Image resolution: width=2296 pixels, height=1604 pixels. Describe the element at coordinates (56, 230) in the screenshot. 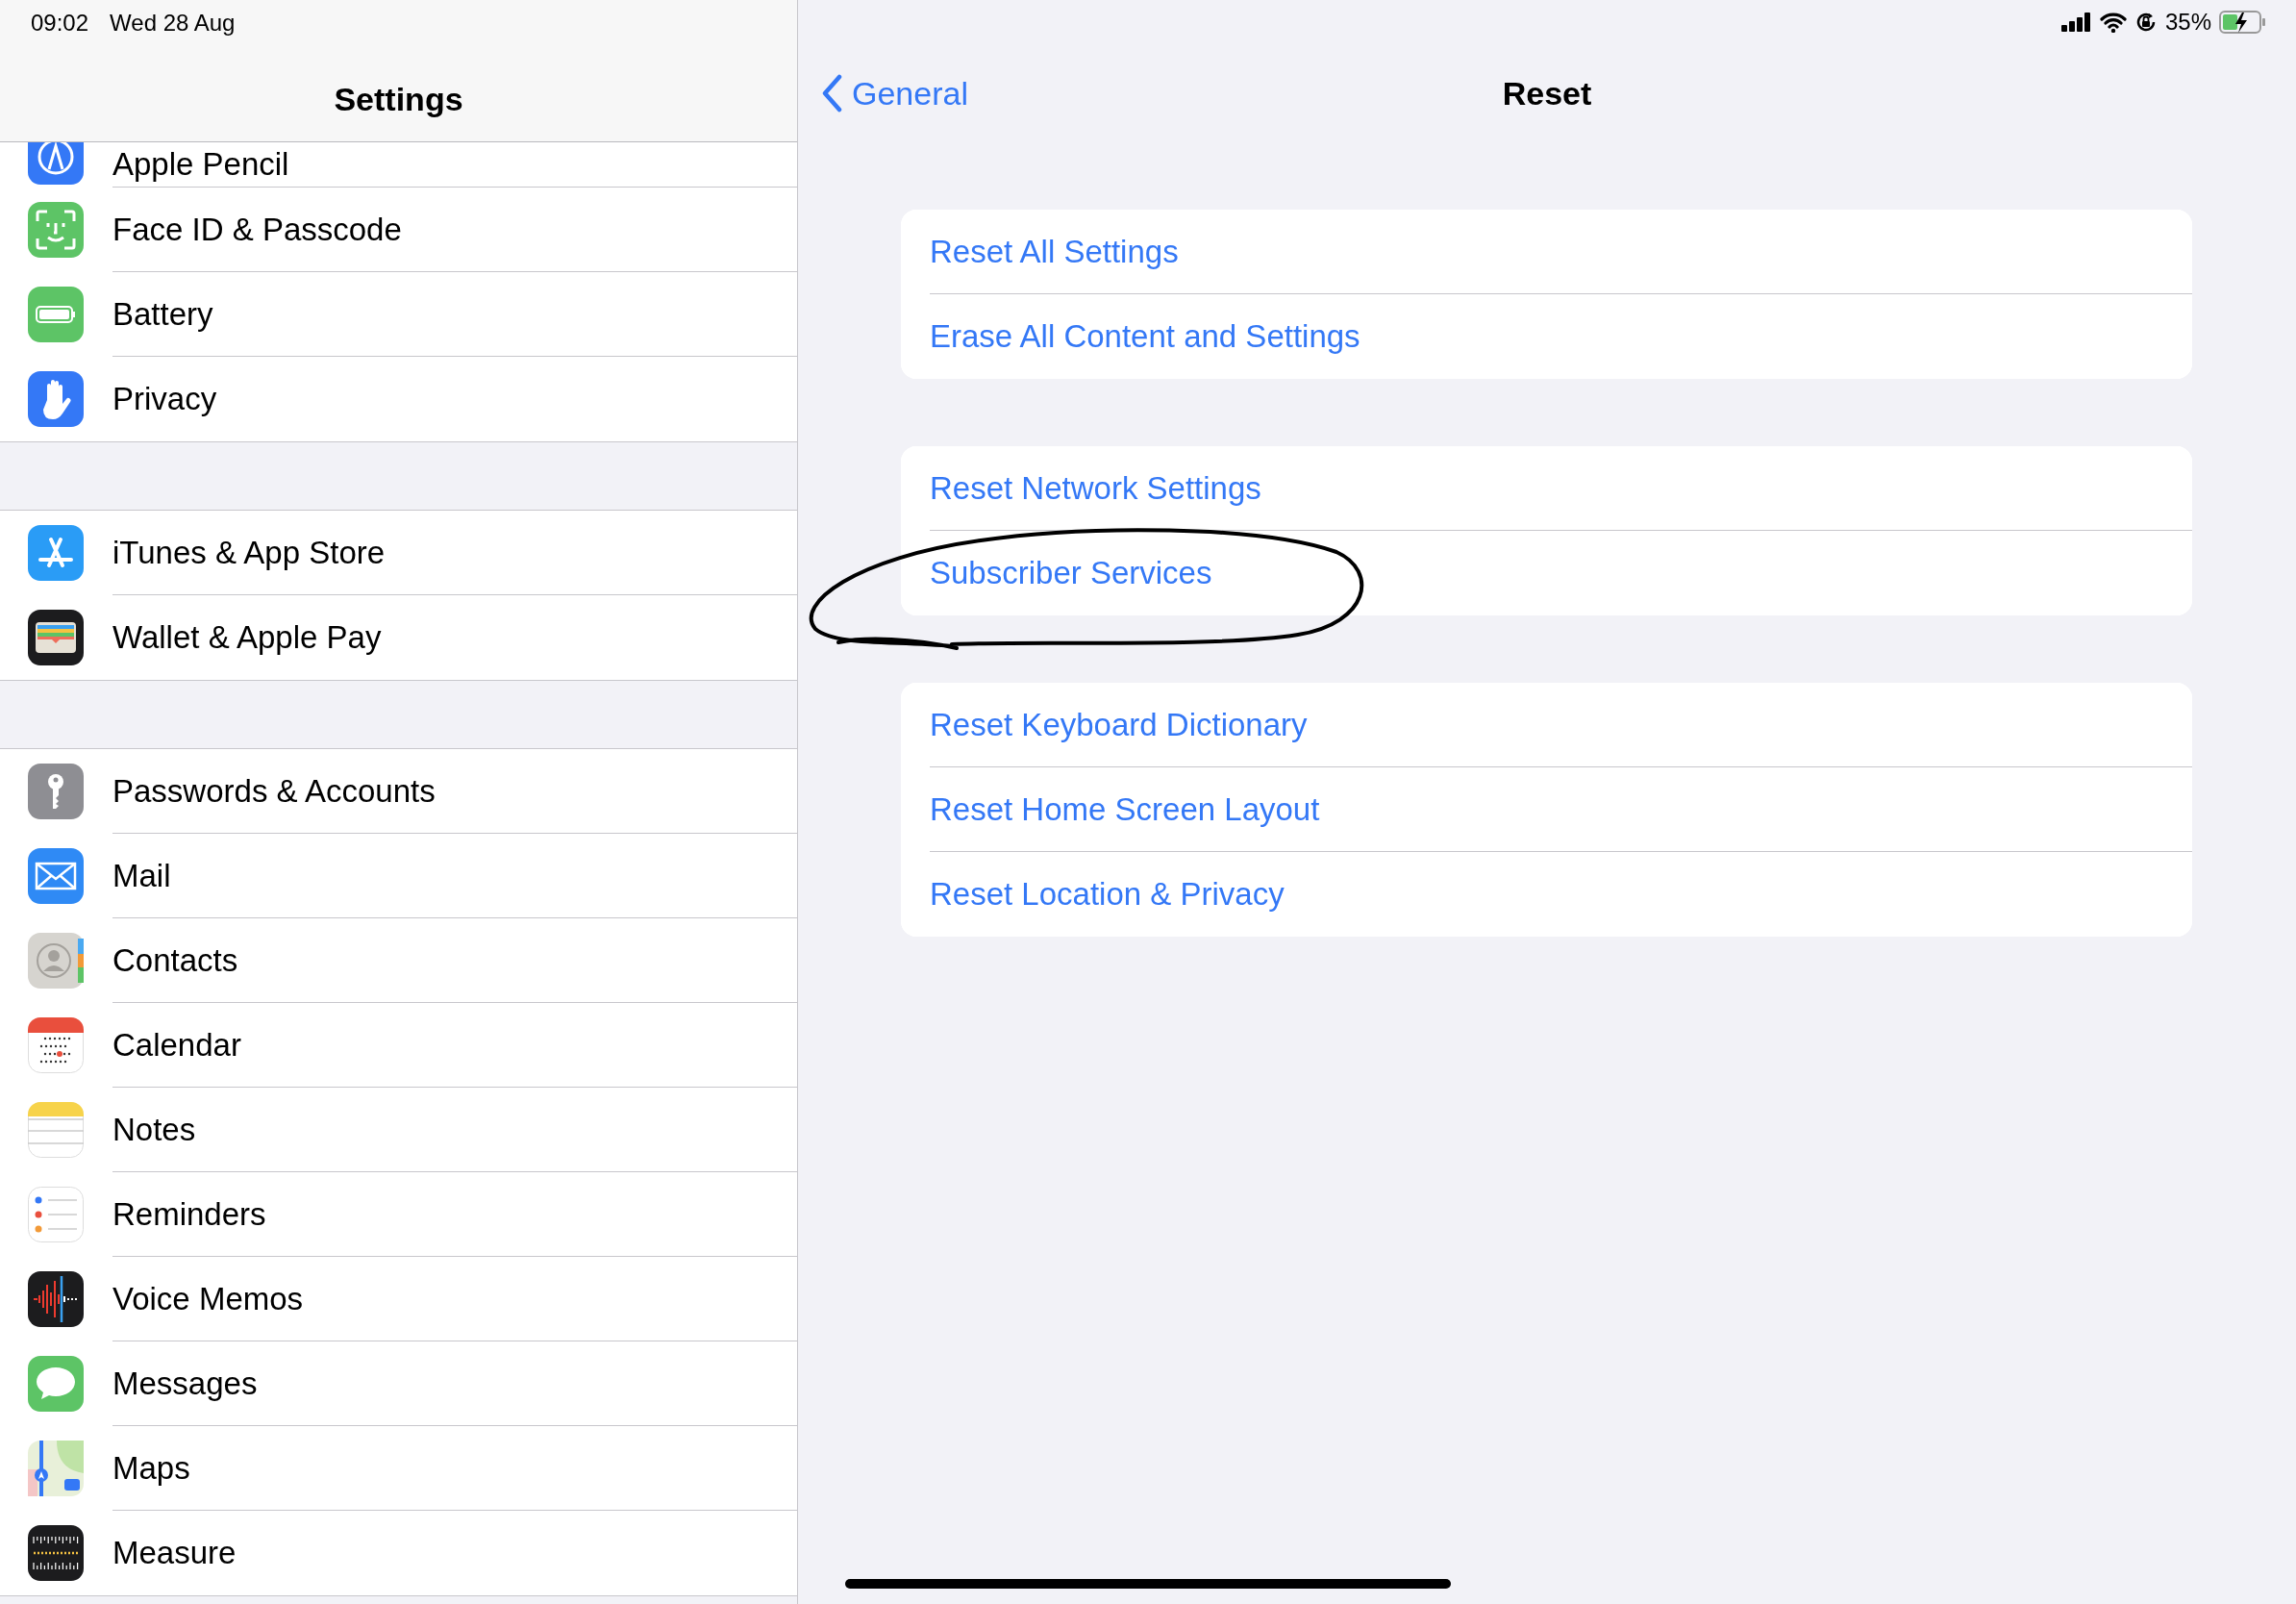

I see `face-scan-icon` at that location.